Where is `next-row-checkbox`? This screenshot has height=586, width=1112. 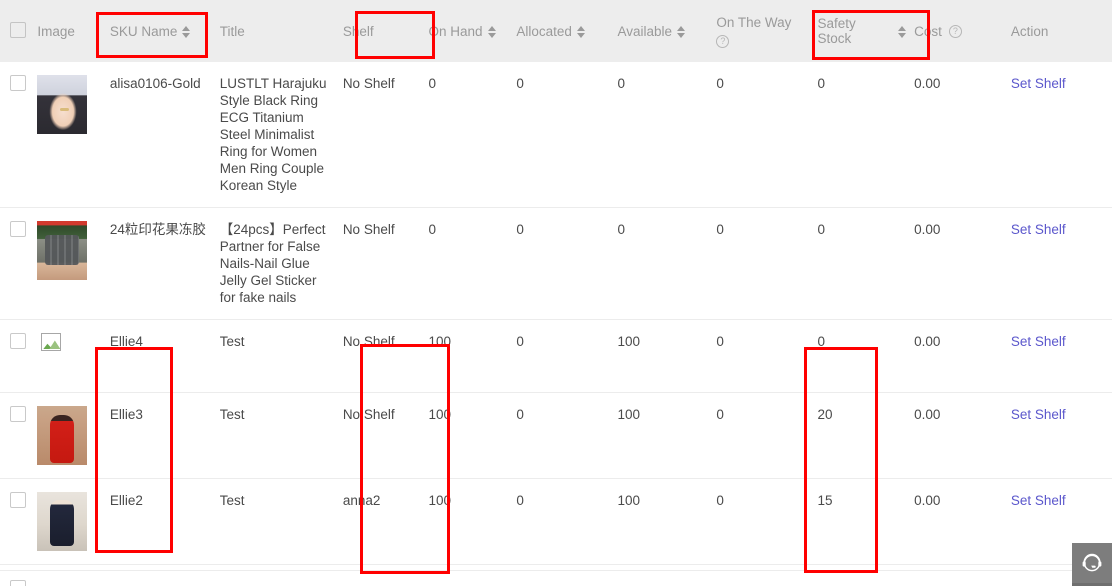
next-row-checkbox is located at coordinates (18, 583).